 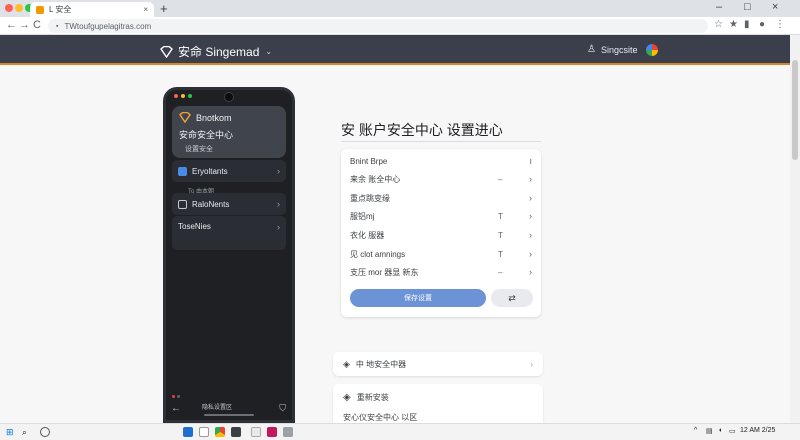 What do you see at coordinates (367, 235) in the screenshot?
I see `settings-row-label: 衣化 服器` at bounding box center [367, 235].